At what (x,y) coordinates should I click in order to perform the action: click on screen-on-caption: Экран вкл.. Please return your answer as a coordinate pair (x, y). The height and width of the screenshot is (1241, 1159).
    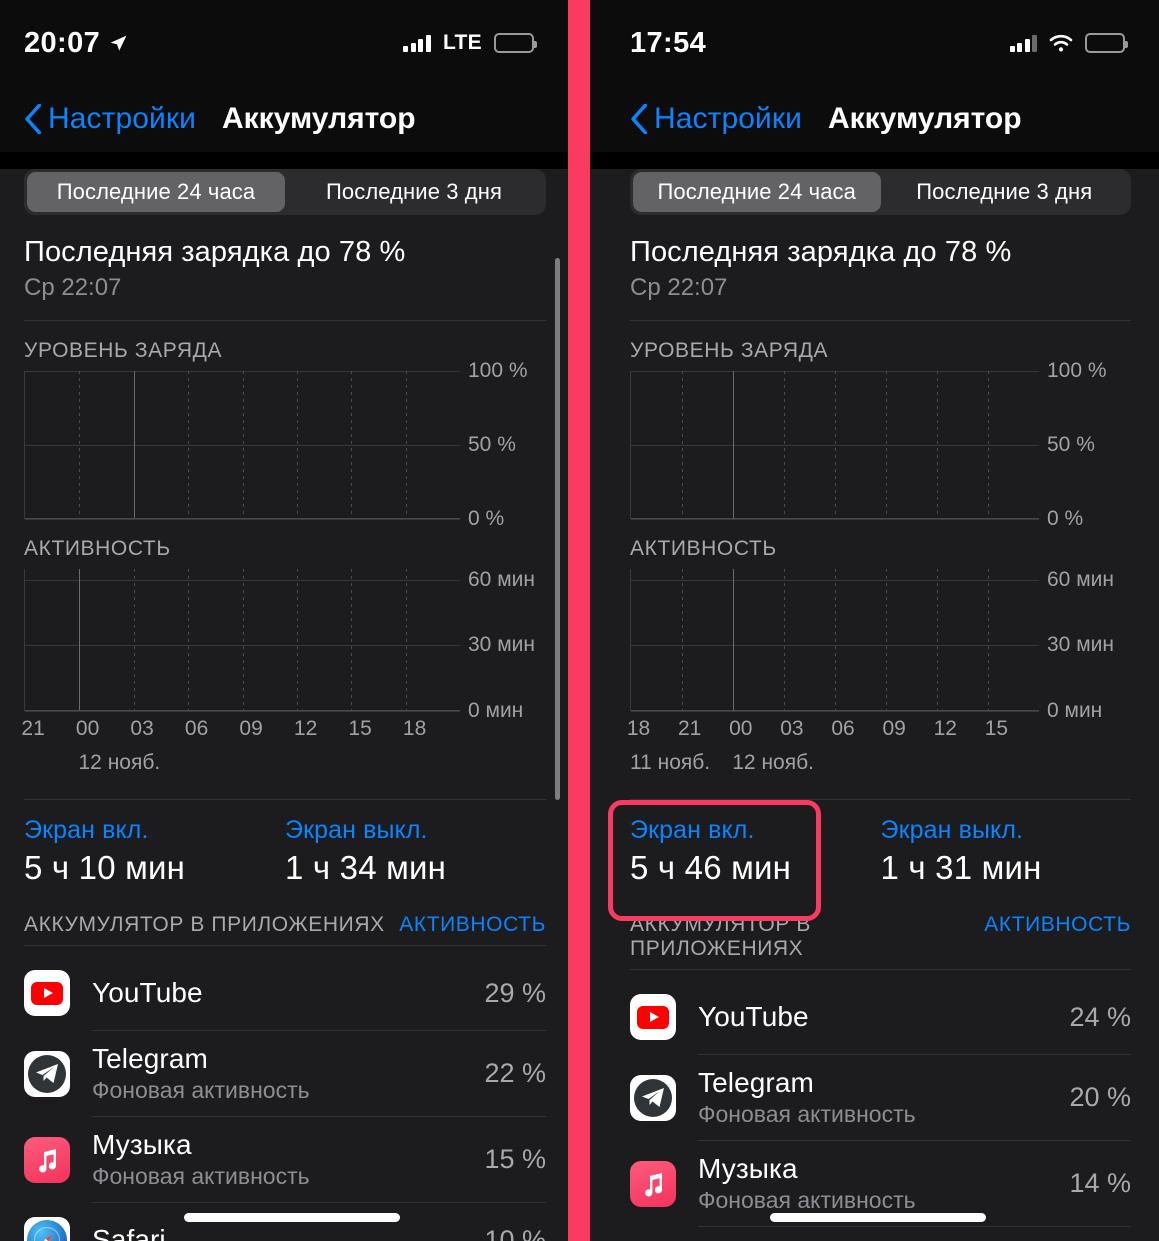
    Looking at the image, I should click on (692, 830).